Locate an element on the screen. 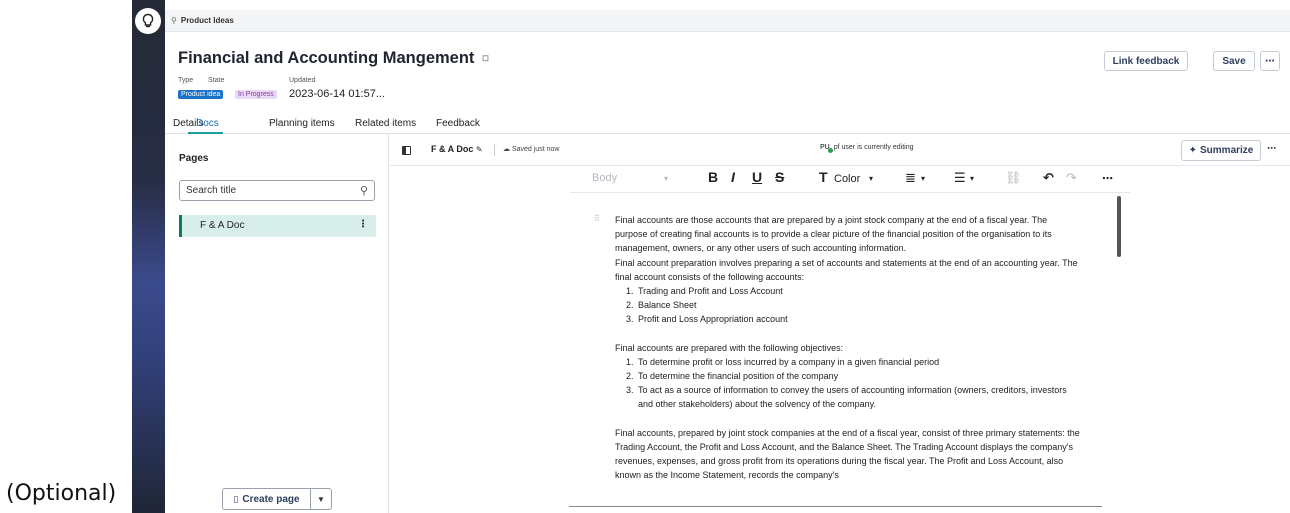  strikethrough-button: S is located at coordinates (779, 177).